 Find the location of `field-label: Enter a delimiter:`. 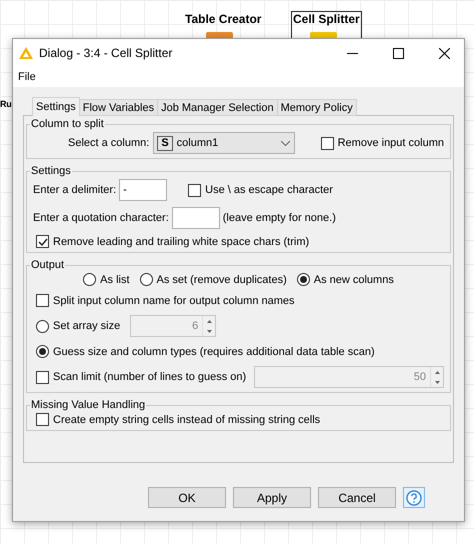

field-label: Enter a delimiter: is located at coordinates (74, 190).